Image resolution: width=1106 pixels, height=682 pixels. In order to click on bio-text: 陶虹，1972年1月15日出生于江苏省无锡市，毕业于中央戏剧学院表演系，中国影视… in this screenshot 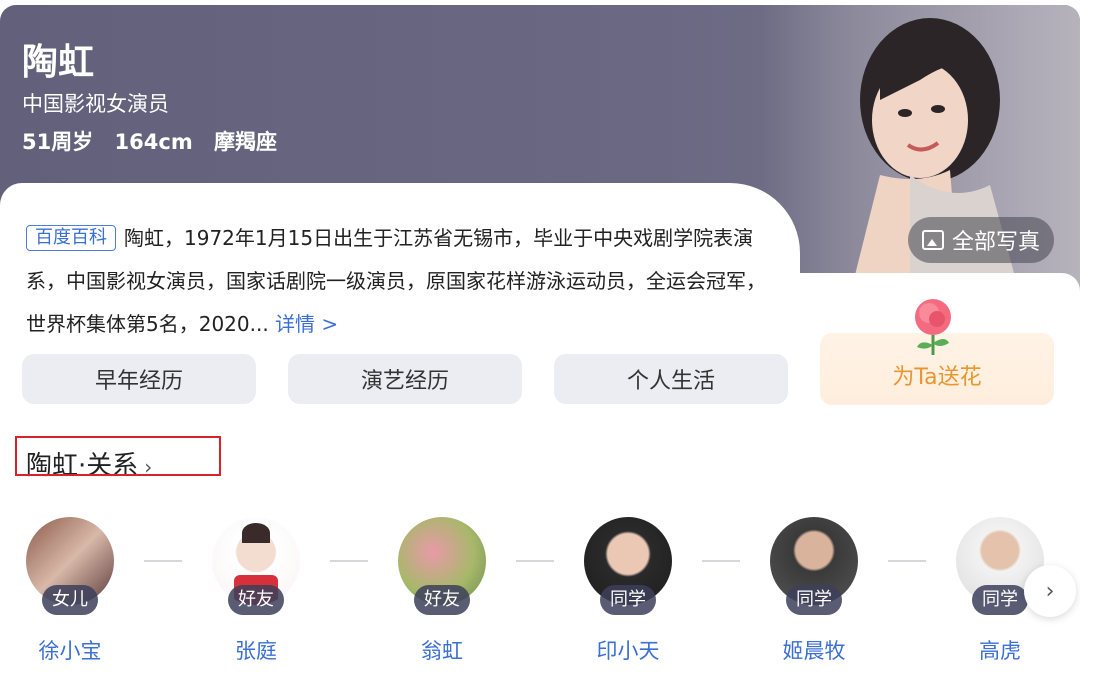, I will do `click(396, 281)`.